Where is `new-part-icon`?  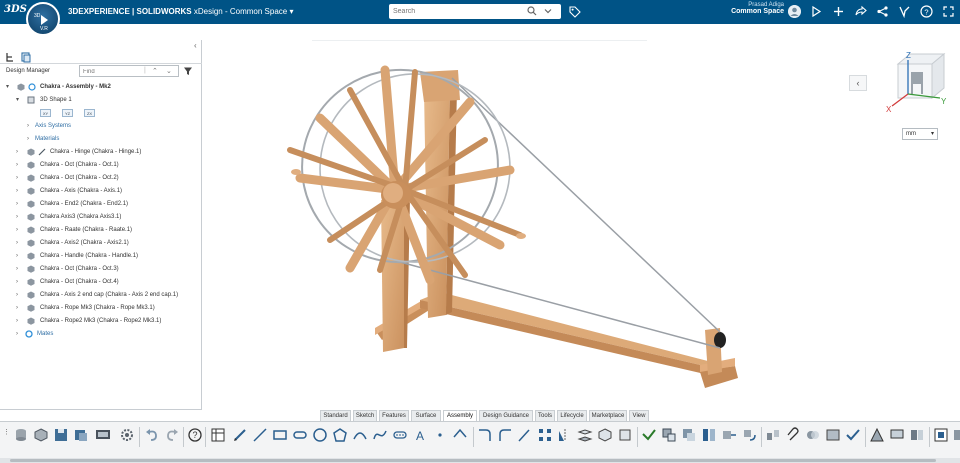
new-part-icon is located at coordinates (41, 435).